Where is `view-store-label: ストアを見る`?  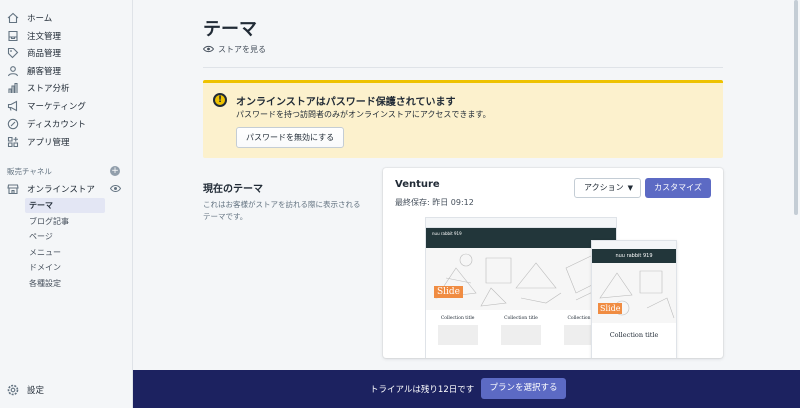
view-store-label: ストアを見る is located at coordinates (242, 49).